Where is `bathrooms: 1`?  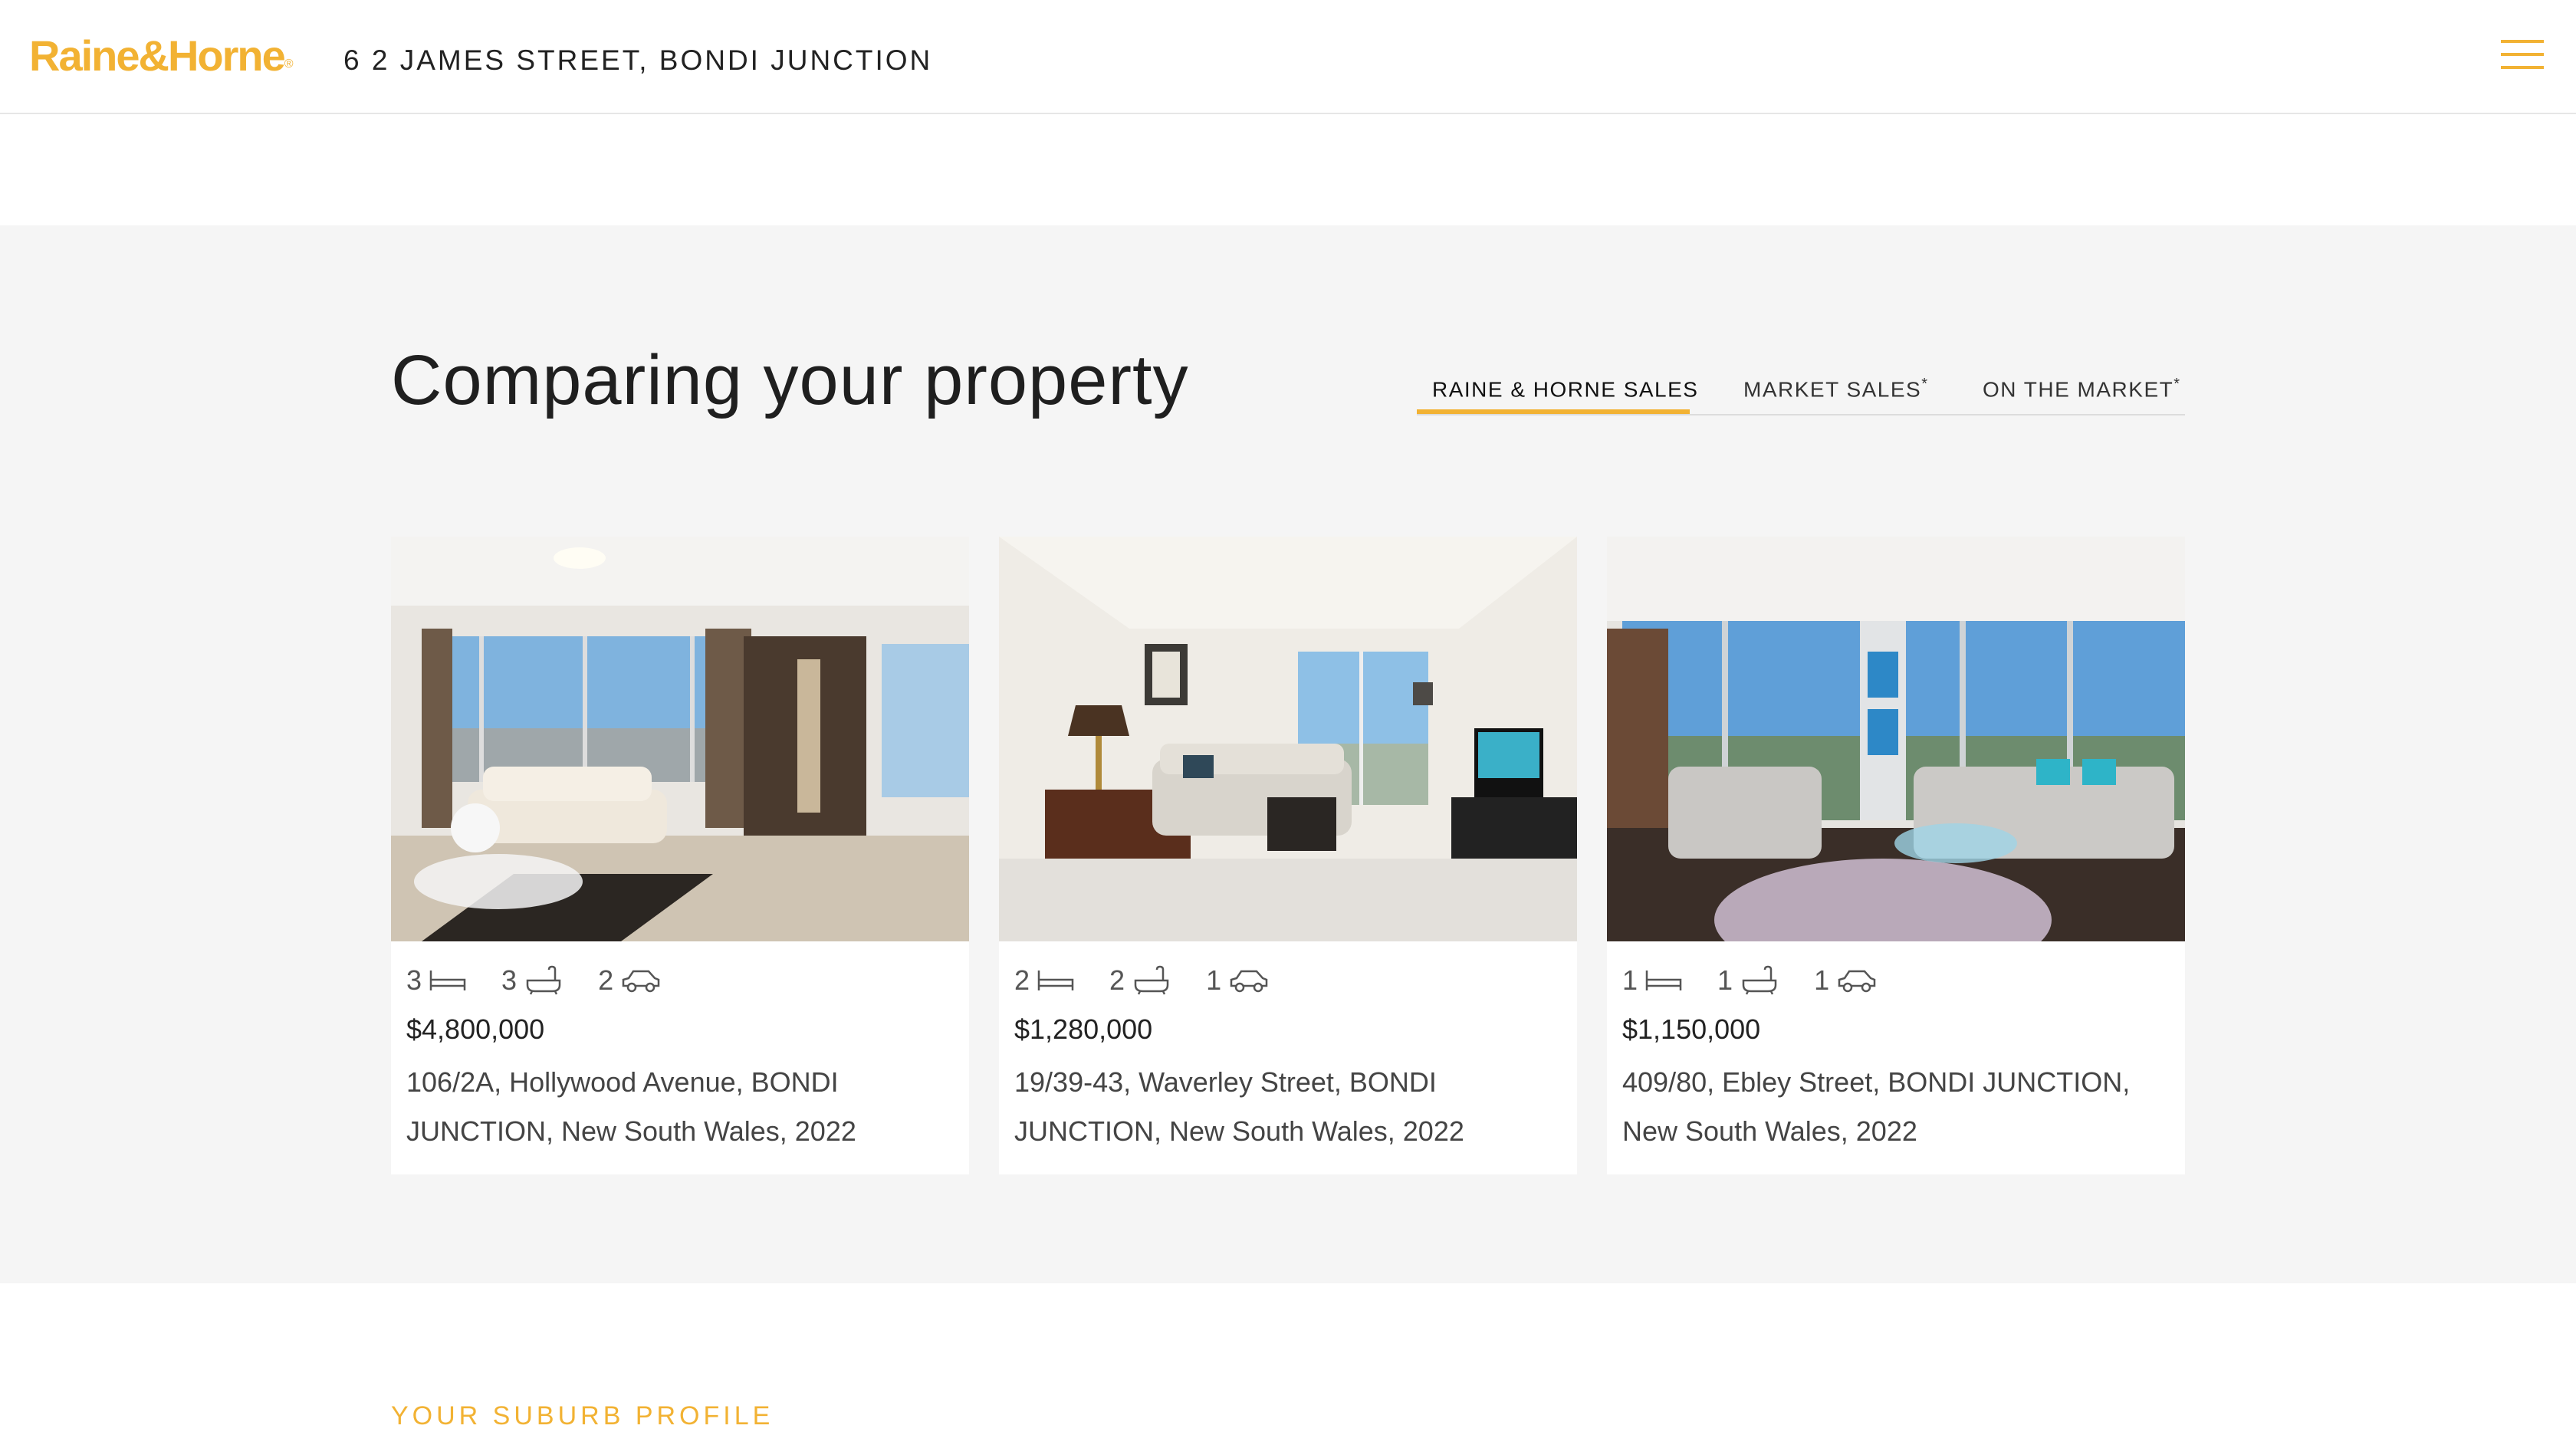 bathrooms: 1 is located at coordinates (1748, 980).